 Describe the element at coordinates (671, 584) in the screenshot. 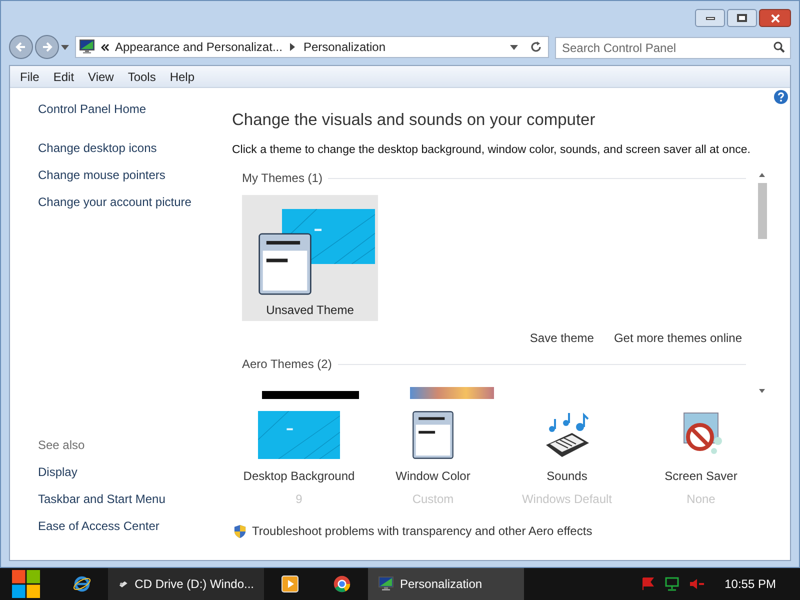

I see `network-icon` at that location.